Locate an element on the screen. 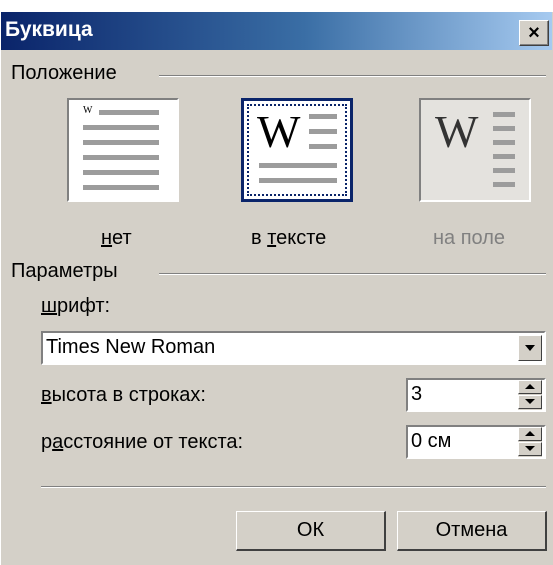 The width and height of the screenshot is (553, 565). font-dropdown-button is located at coordinates (530, 348).